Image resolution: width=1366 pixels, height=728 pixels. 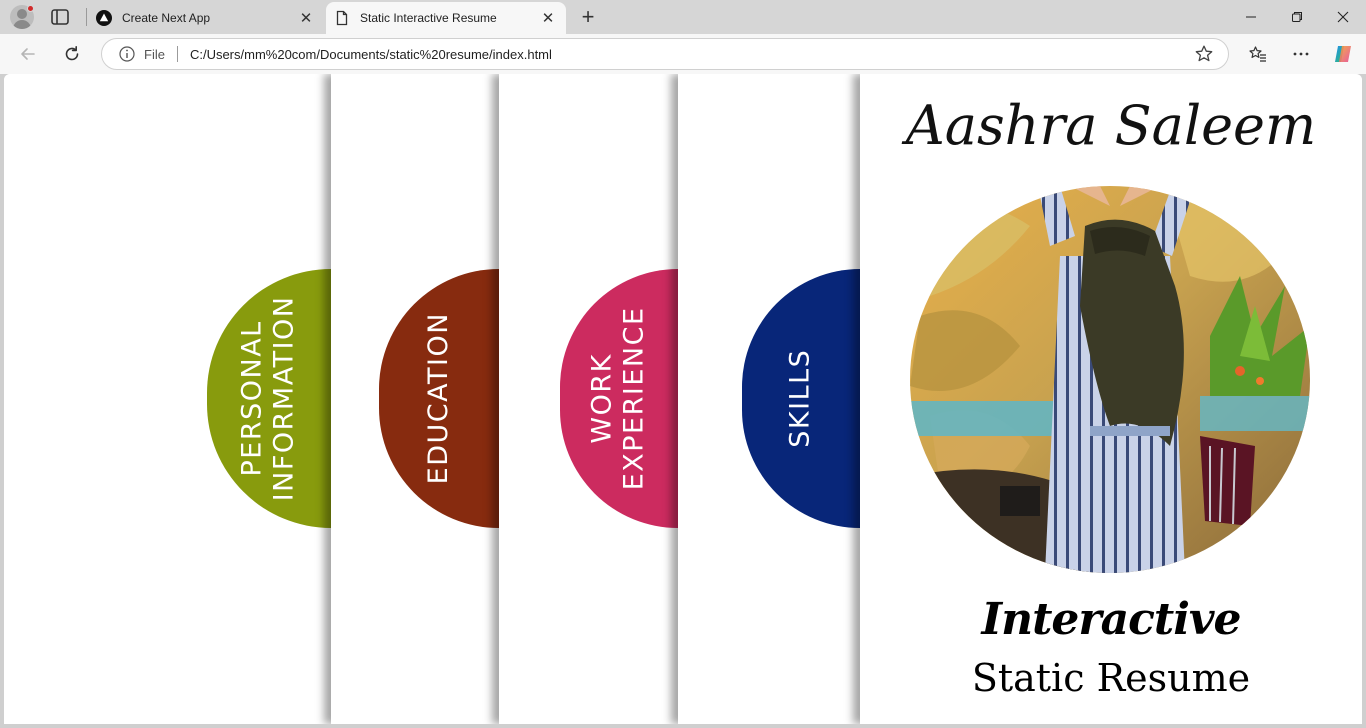 I want to click on more-icon, so click(x=1301, y=54).